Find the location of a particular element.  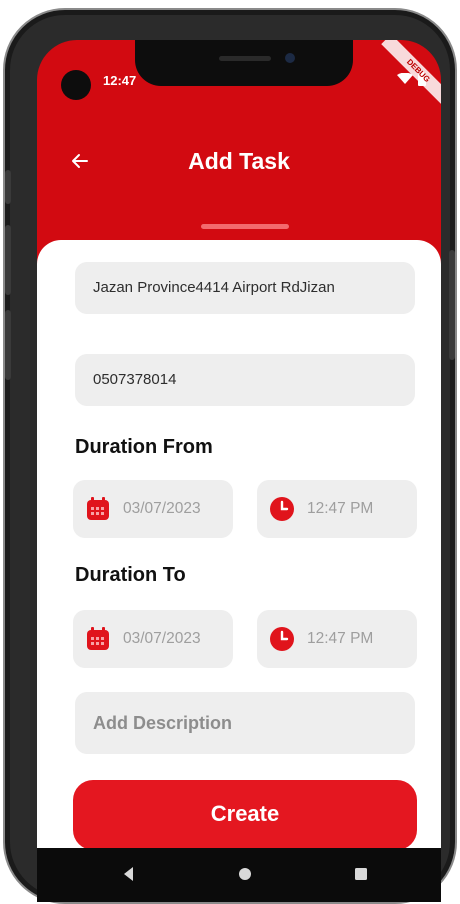

duration-from-time-picker: 12:47 PM is located at coordinates (337, 509).